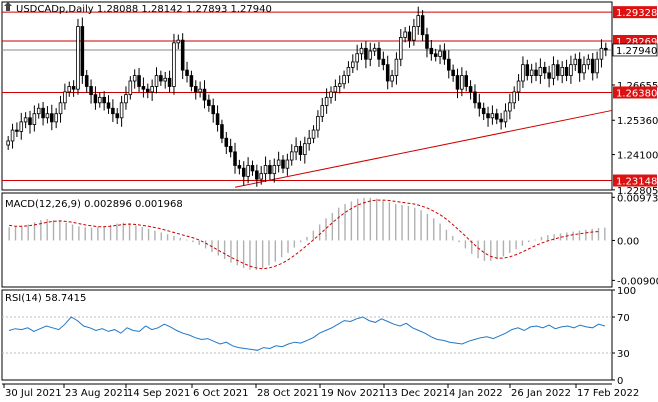 This screenshot has width=658, height=402. I want to click on macd-header: MACD(12,26,9) 0.002896 0.001968, so click(94, 204).